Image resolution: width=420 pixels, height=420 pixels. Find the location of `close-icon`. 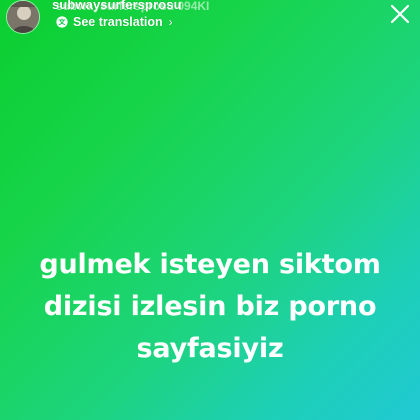

close-icon is located at coordinates (400, 14).